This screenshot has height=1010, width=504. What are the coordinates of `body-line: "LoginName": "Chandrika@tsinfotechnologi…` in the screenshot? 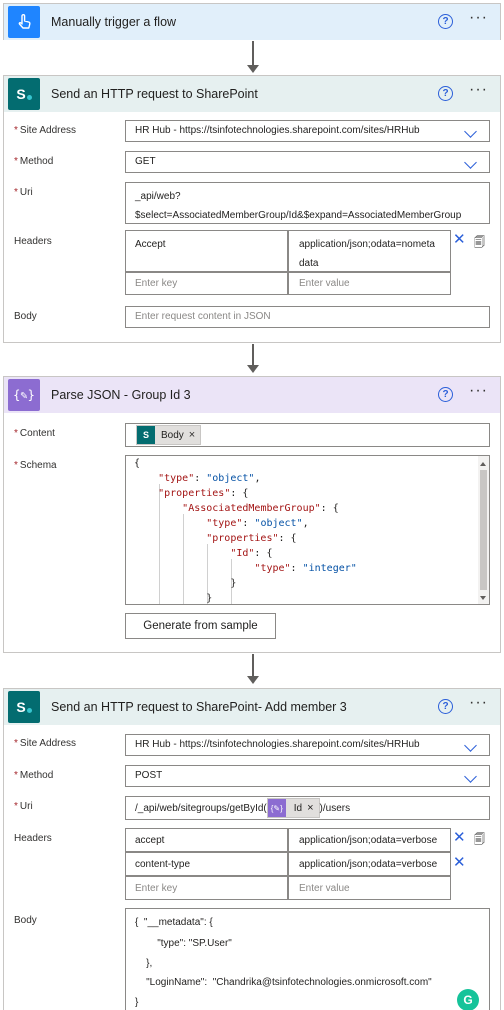 It's located at (283, 982).